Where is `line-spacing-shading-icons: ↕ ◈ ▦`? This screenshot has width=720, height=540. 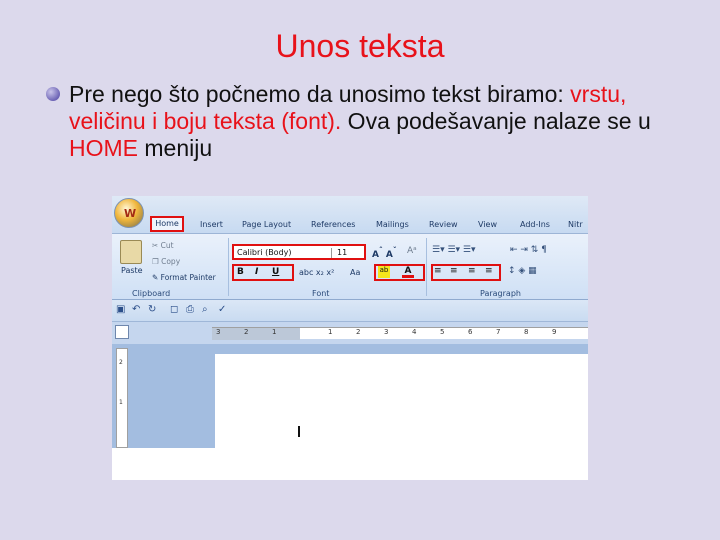
line-spacing-shading-icons: ↕ ◈ ▦ is located at coordinates (522, 271).